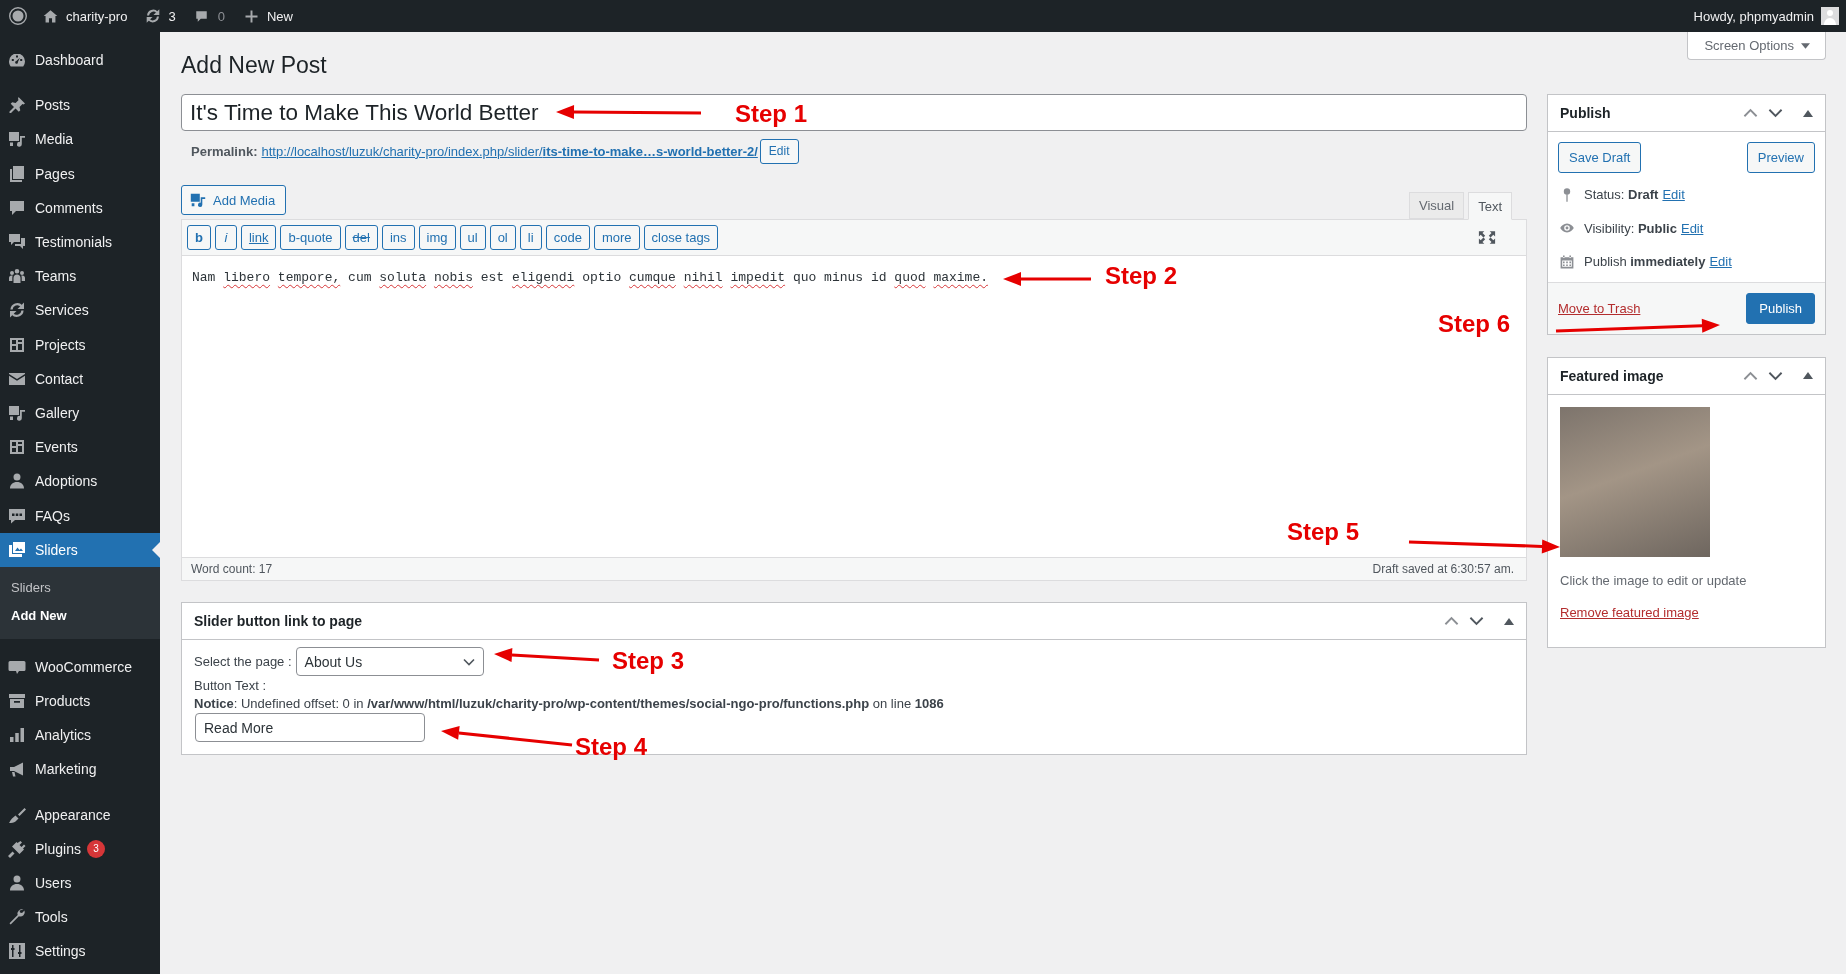 This screenshot has width=1846, height=974. What do you see at coordinates (80, 549) in the screenshot?
I see `sidebar-menu-item: Sliders` at bounding box center [80, 549].